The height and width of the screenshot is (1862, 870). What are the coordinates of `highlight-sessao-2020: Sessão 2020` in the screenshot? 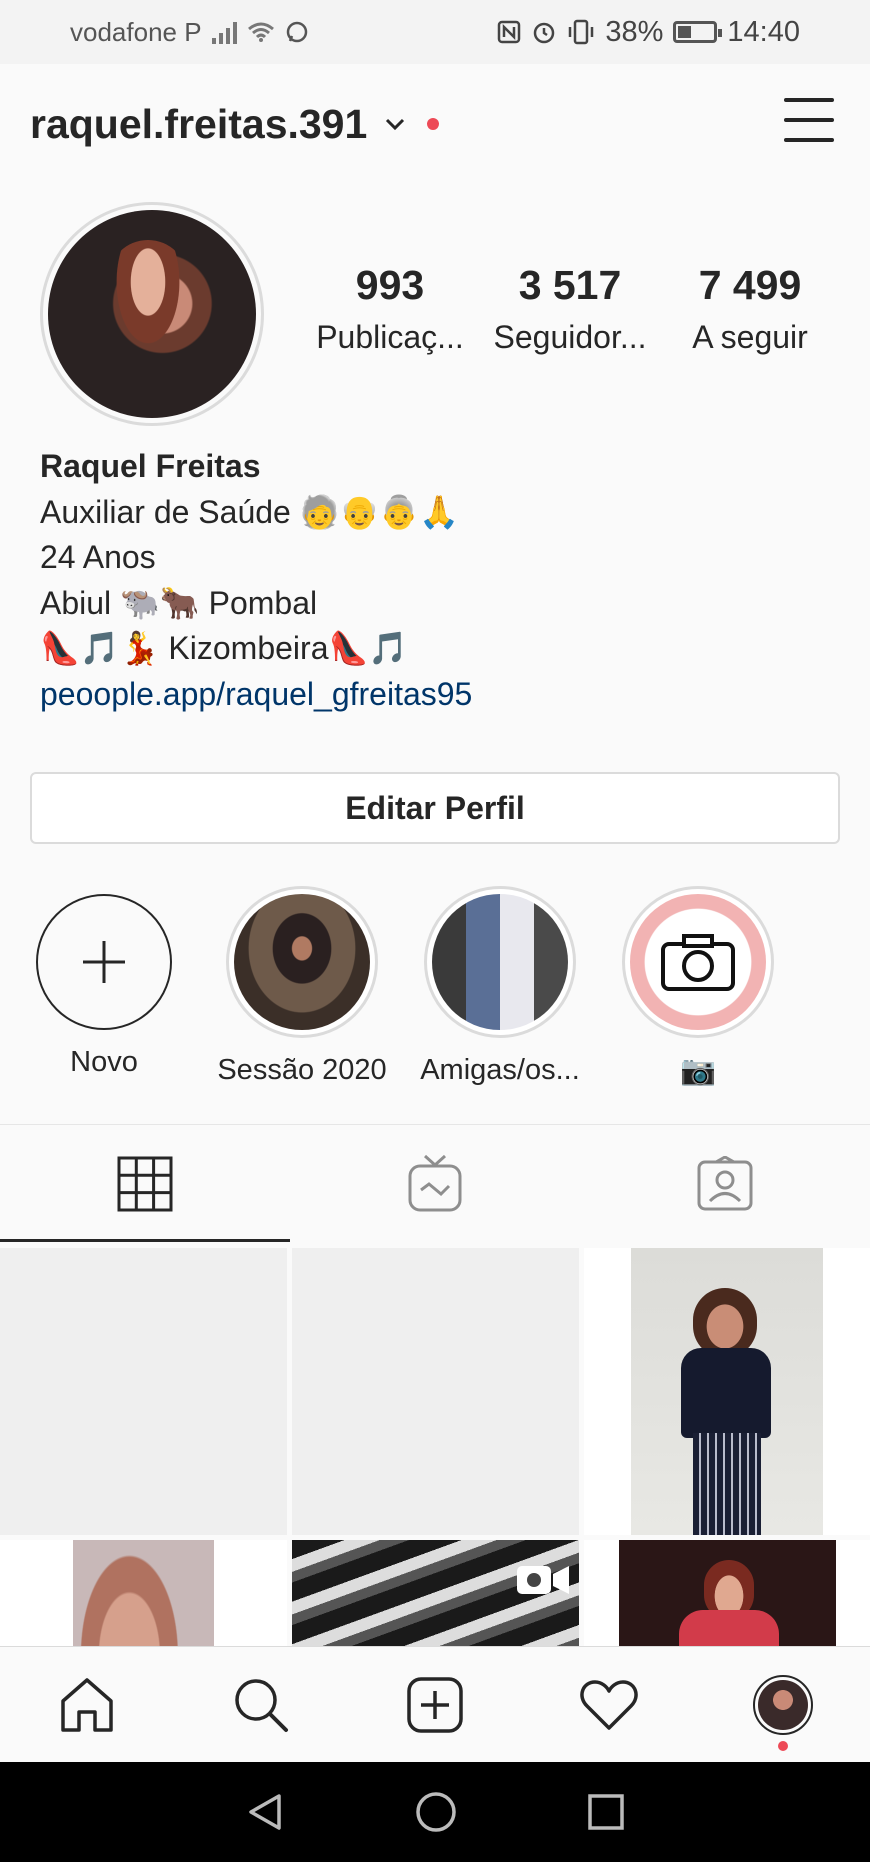 It's located at (302, 986).